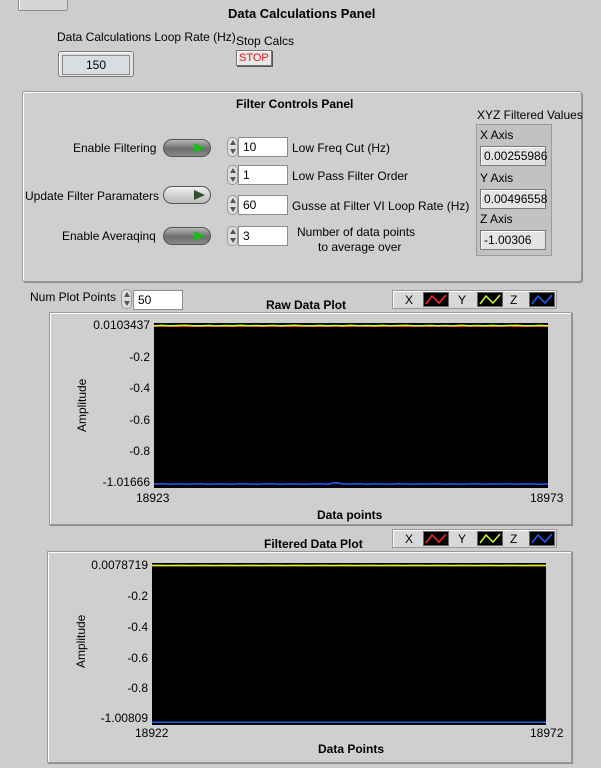 This screenshot has width=601, height=768. Describe the element at coordinates (92, 196) in the screenshot. I see `update-filter-label: Update Filter Paramaters` at that location.